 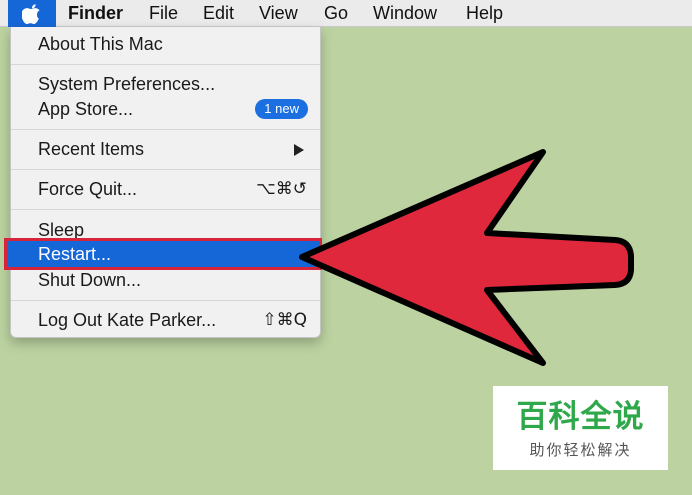 I want to click on force-quit-shortcut: ⌥⌘↺, so click(x=281, y=189).